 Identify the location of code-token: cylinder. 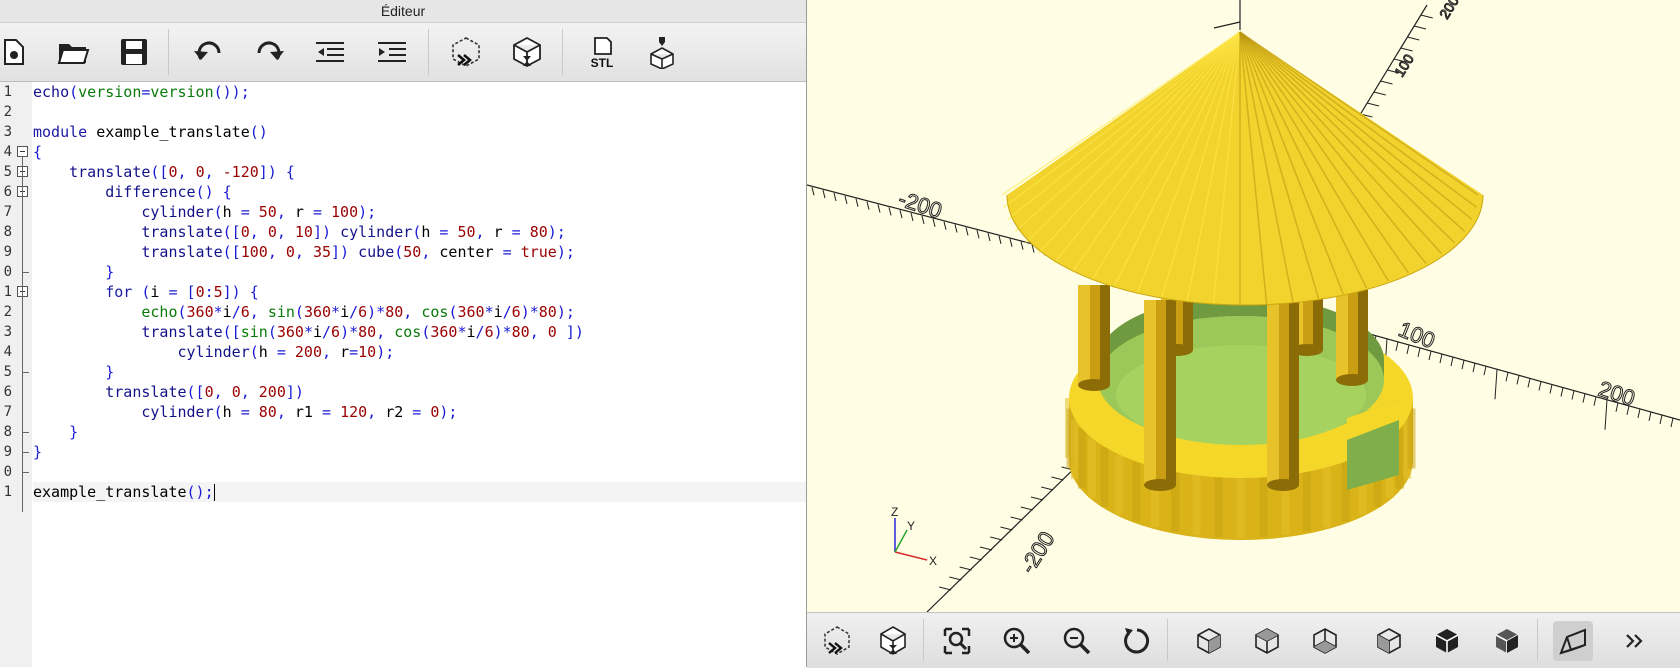
(177, 212).